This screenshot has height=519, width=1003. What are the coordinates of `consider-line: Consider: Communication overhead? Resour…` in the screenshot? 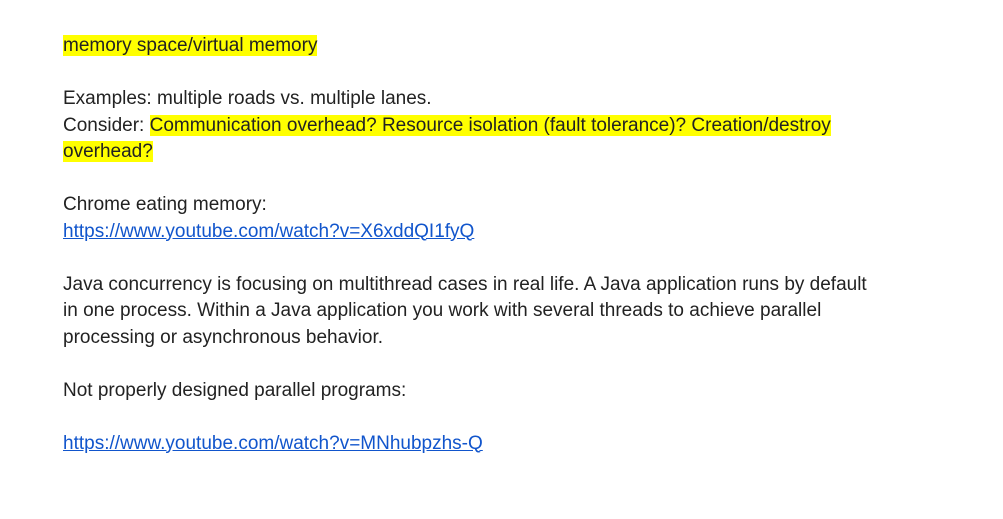 It's located at (498, 126).